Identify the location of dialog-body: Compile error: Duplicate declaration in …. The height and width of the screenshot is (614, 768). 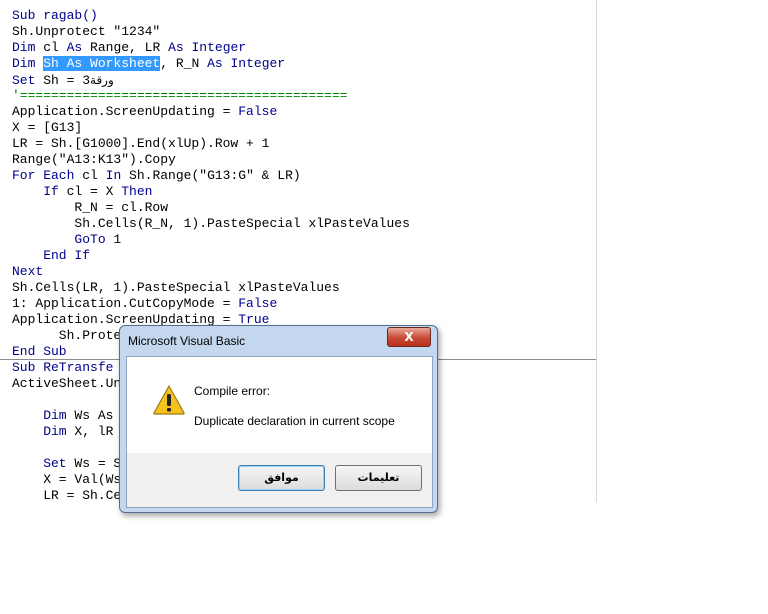
(279, 432).